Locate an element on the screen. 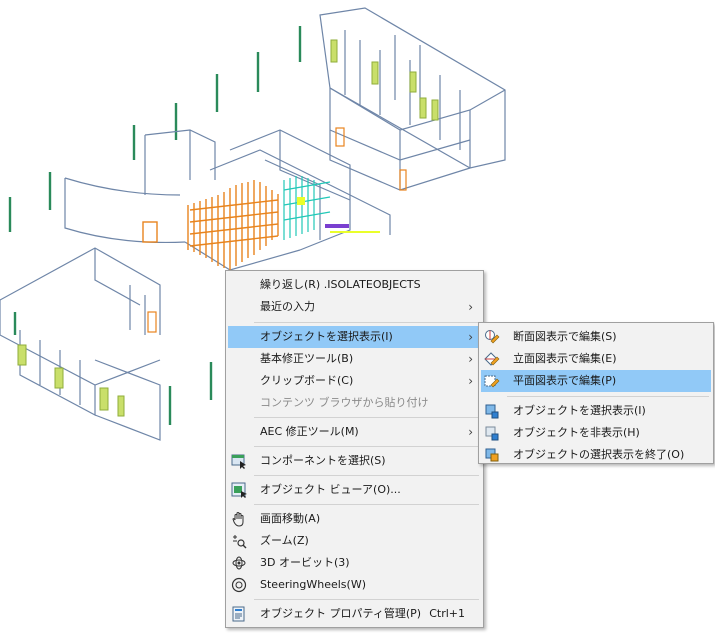 This screenshot has width=715, height=633. menu-item-aec-modify-tools: AEC 修正ツール(M) › is located at coordinates (354, 432).